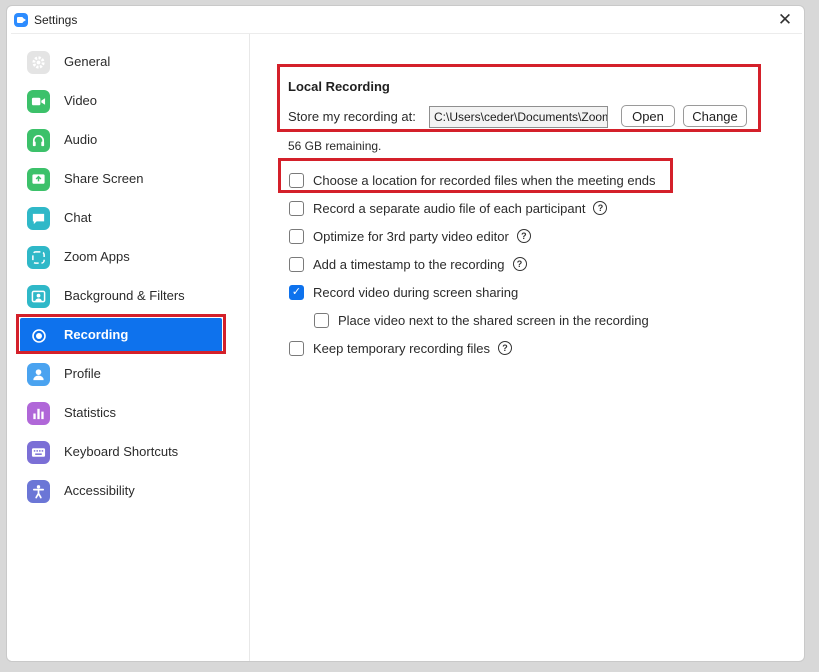 Image resolution: width=819 pixels, height=672 pixels. I want to click on sidebar-item-label: Statistics, so click(90, 412).